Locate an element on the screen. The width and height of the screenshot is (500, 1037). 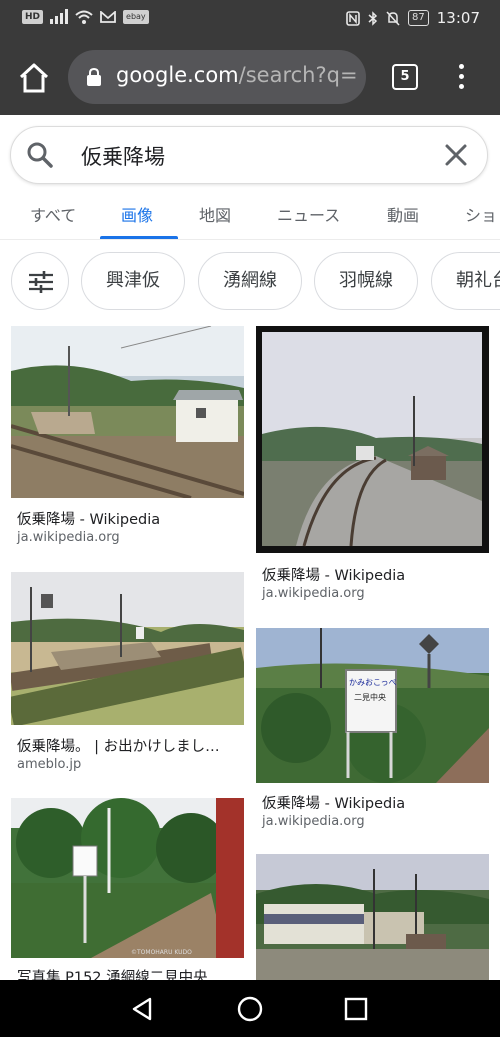
status-left: HD ebay is located at coordinates (85, 16).